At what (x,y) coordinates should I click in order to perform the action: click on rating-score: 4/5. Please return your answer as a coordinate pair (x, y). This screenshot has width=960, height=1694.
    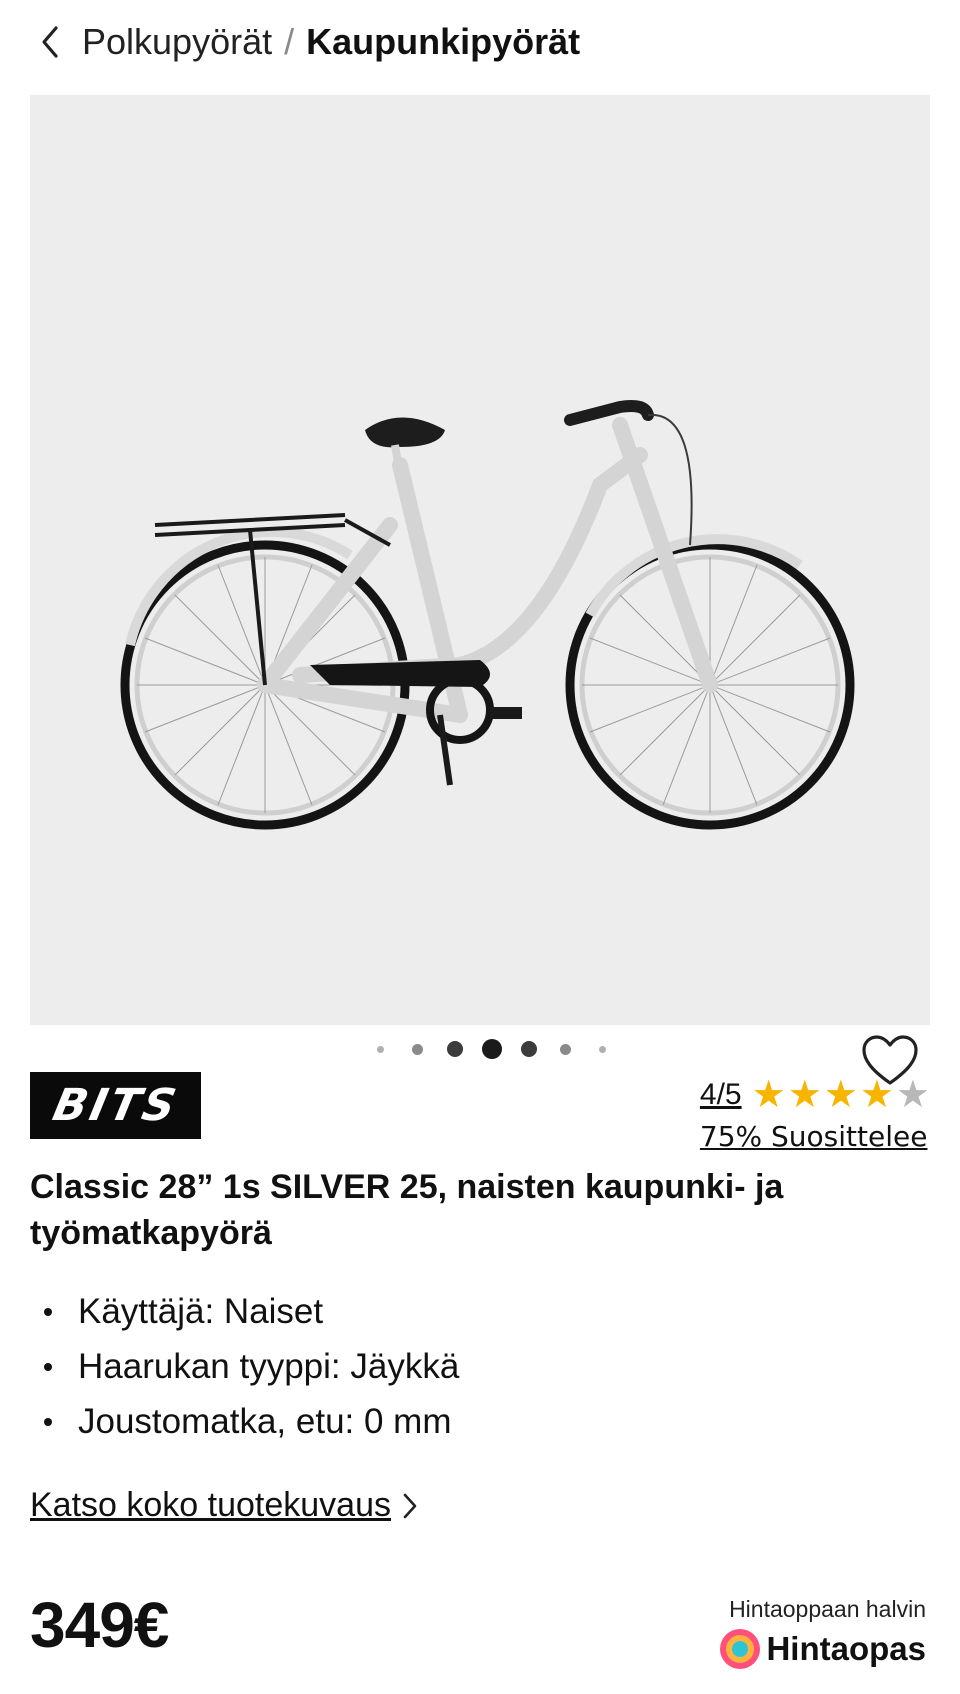
    Looking at the image, I should click on (721, 1095).